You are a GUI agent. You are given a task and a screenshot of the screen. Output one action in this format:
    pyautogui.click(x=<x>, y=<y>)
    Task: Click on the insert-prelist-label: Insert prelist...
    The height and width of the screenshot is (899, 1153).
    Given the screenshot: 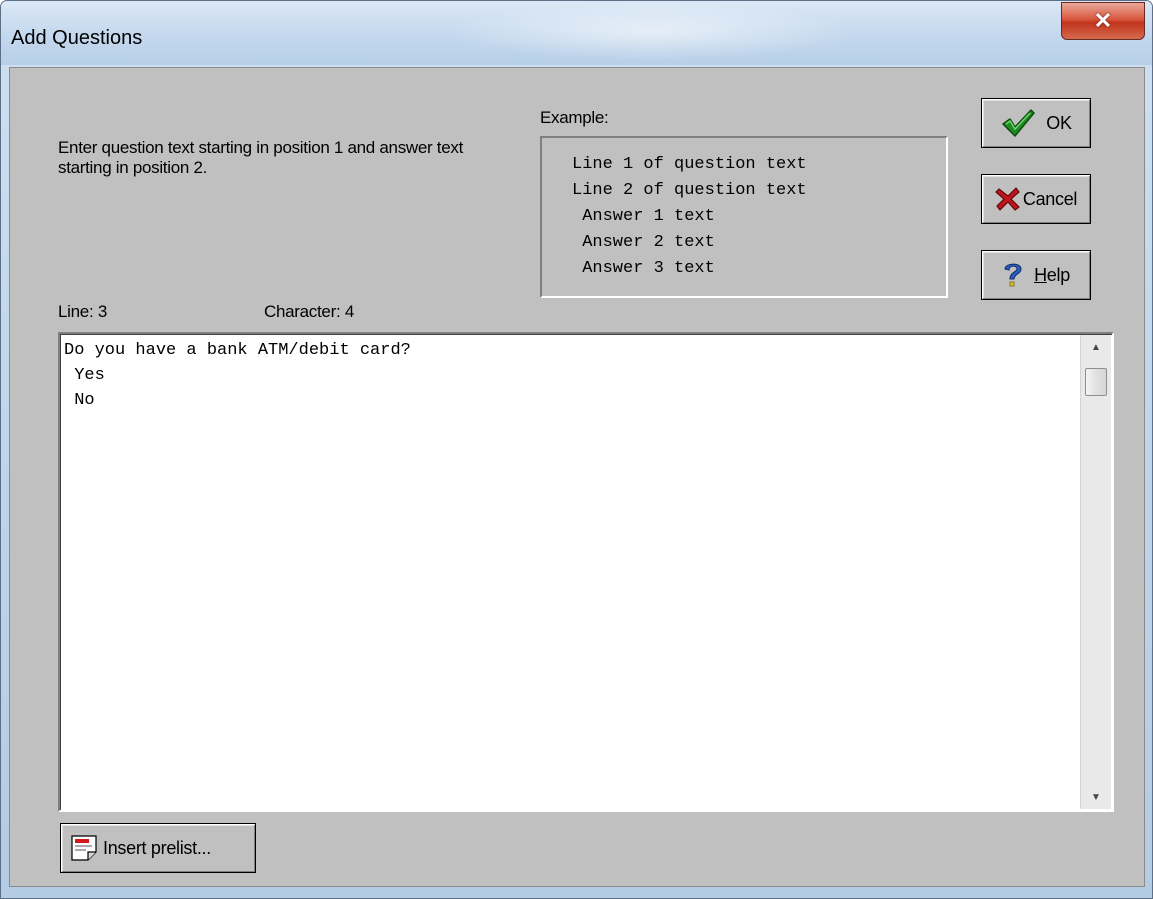 What is the action you would take?
    pyautogui.click(x=157, y=847)
    